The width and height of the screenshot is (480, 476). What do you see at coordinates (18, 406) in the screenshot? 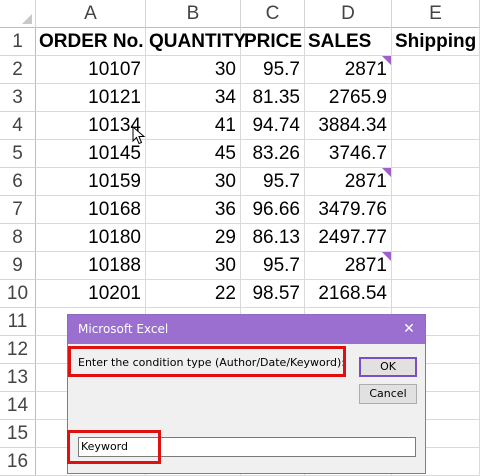
I see `row-header-14: 14` at bounding box center [18, 406].